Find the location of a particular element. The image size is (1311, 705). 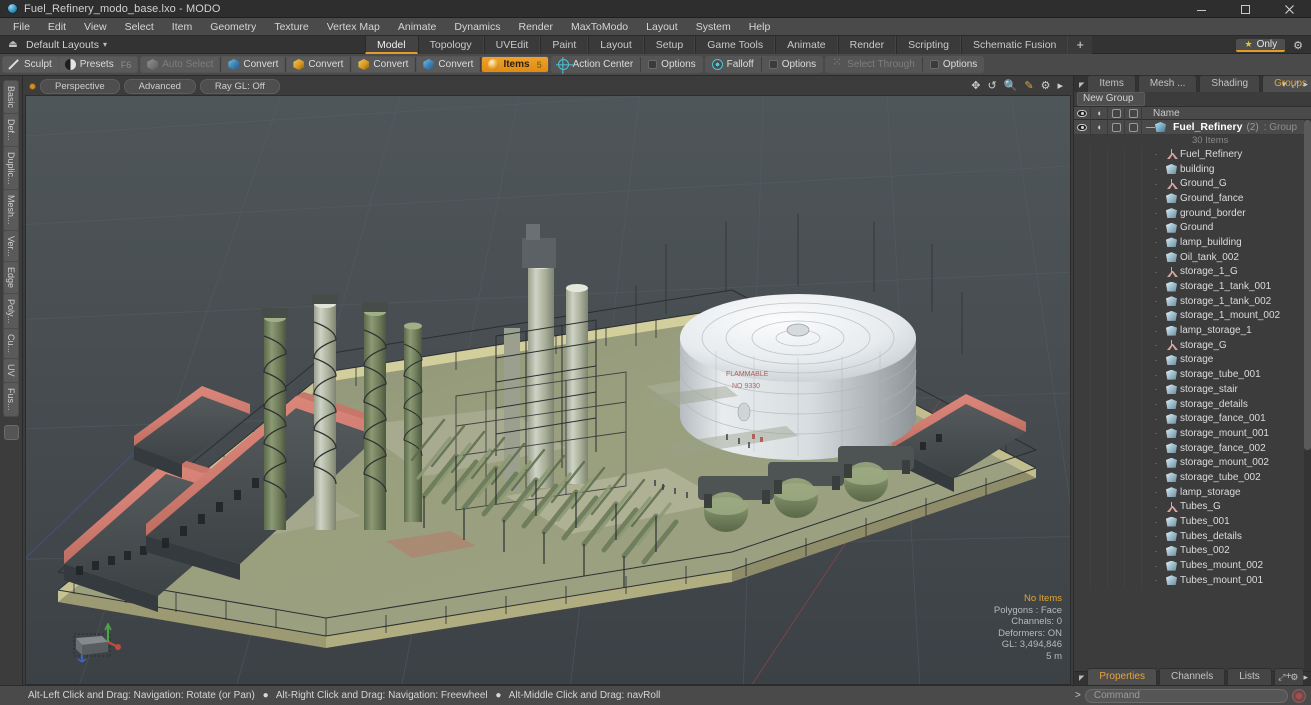

tab-topology: Topology is located at coordinates (450, 45).